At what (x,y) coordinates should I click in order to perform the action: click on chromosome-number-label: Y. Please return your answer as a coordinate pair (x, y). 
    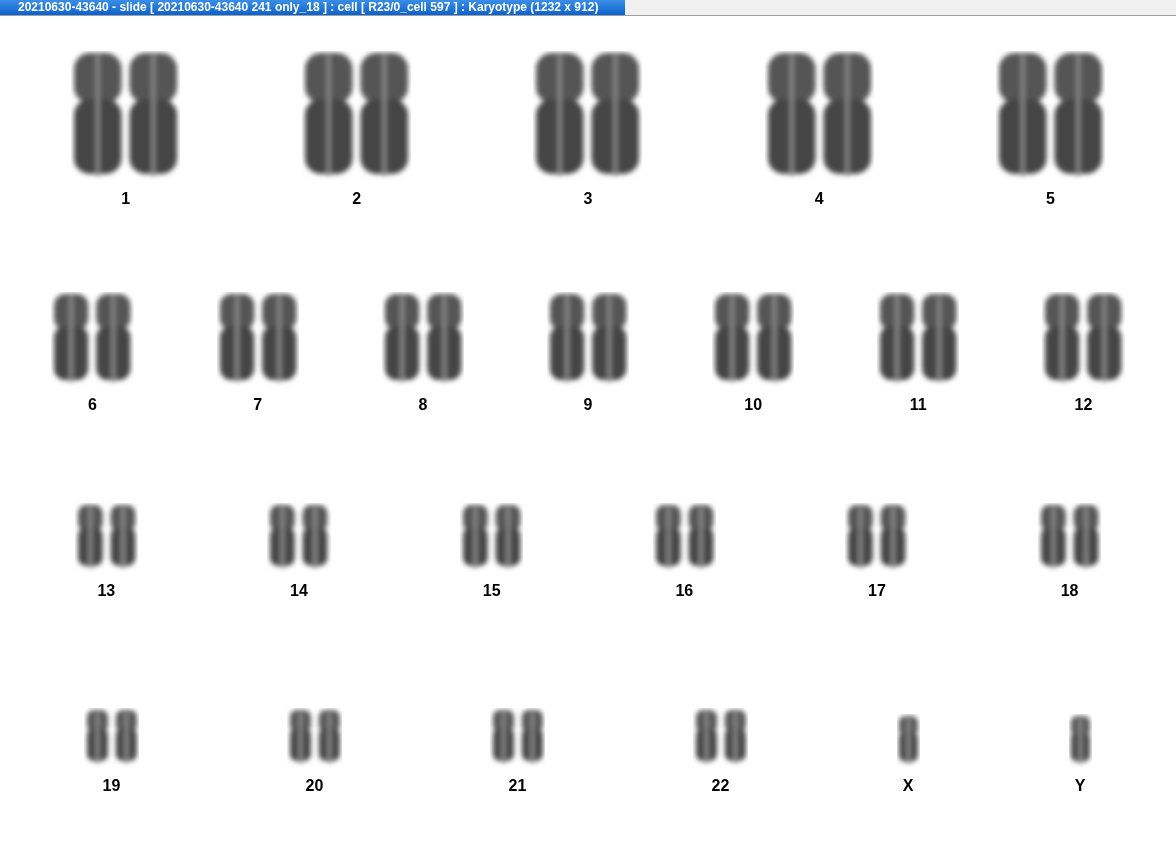
    Looking at the image, I should click on (1080, 786).